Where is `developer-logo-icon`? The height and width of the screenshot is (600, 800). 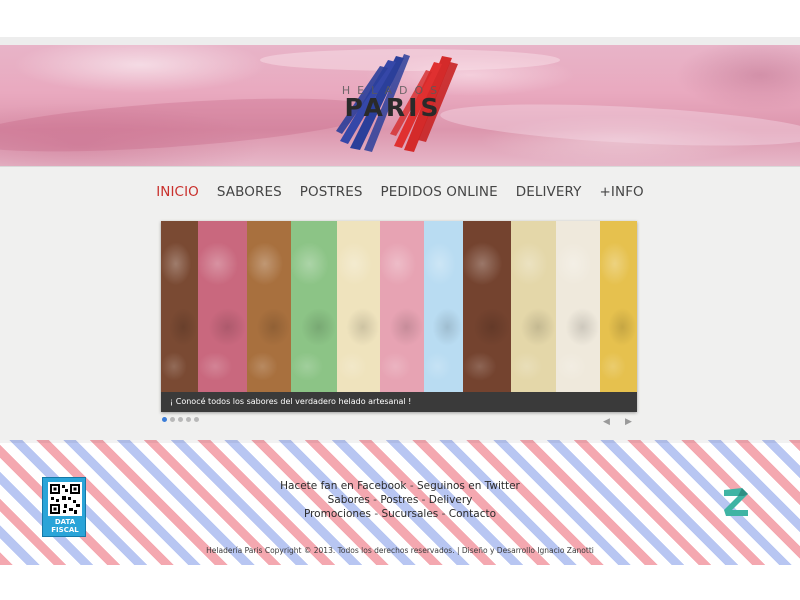 developer-logo-icon is located at coordinates (736, 502).